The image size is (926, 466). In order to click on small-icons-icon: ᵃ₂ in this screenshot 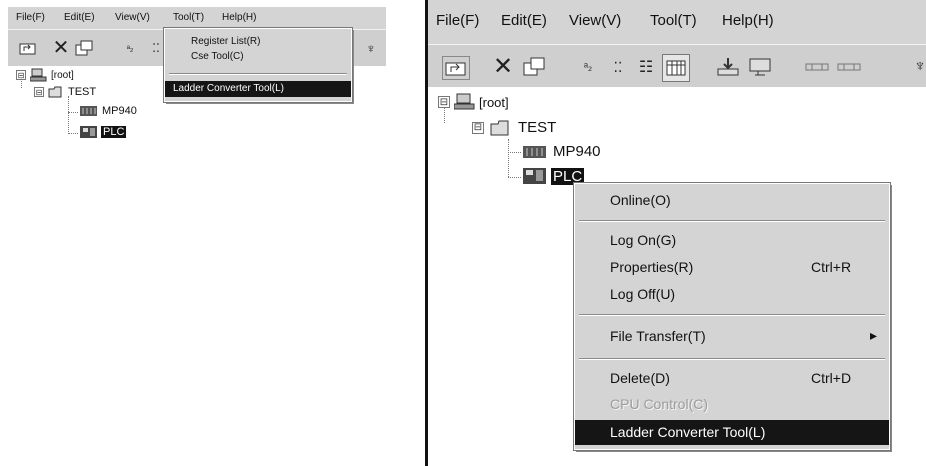, I will do `click(588, 67)`.